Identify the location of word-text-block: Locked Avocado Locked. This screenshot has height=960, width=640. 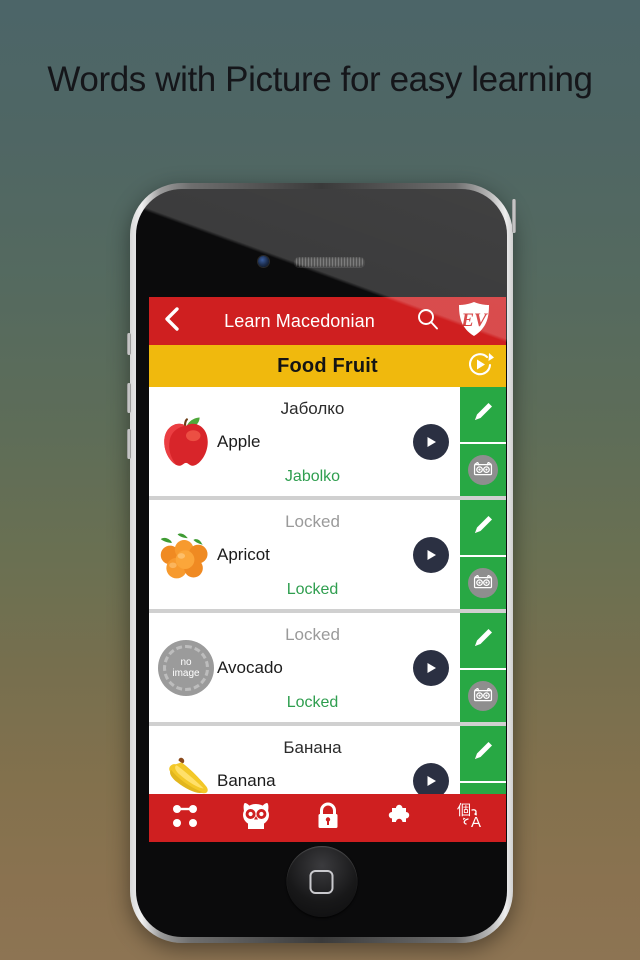
(309, 667).